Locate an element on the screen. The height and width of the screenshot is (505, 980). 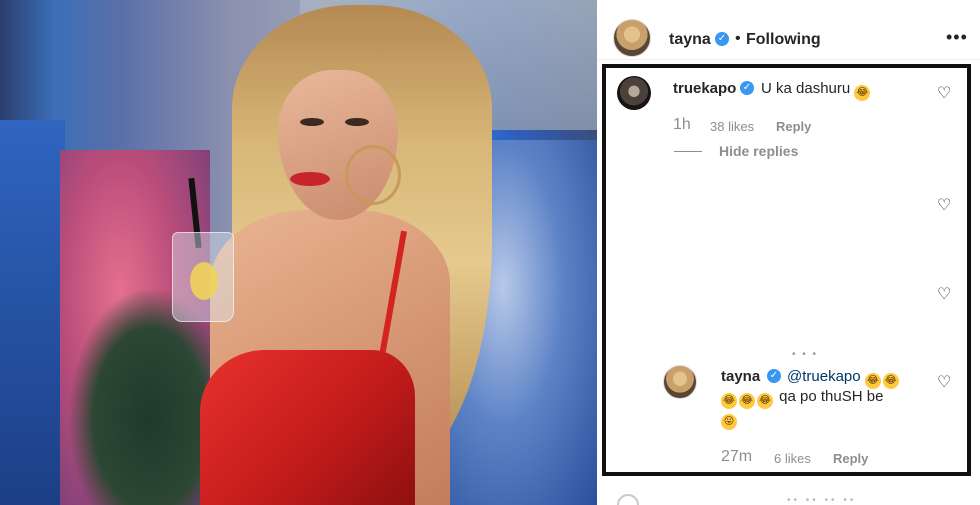
woman-eye-right is located at coordinates (357, 122).